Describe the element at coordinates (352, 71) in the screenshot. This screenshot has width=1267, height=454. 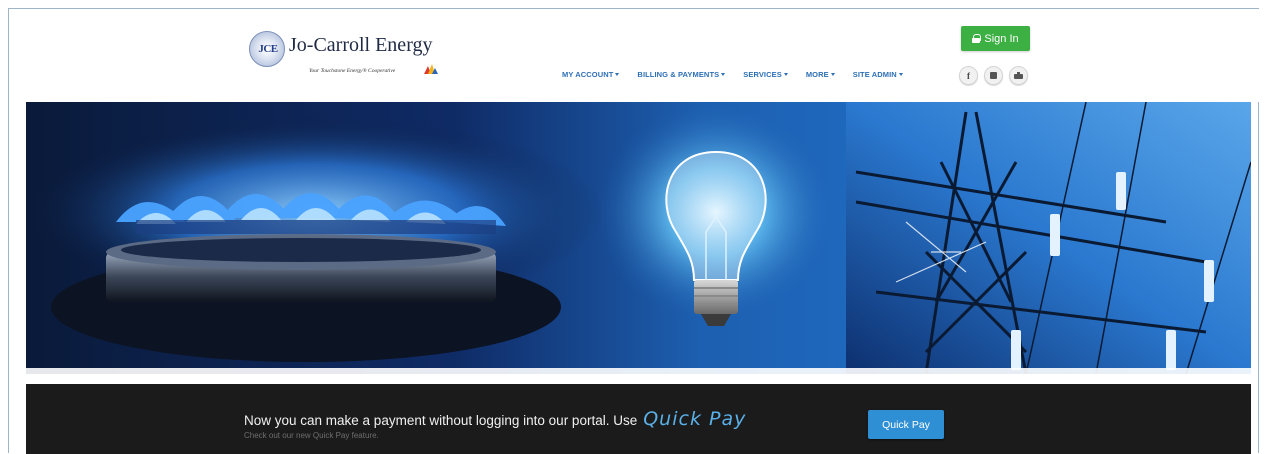
I see `logo-tagline: Your Touchstone Energy® Cooperative` at that location.